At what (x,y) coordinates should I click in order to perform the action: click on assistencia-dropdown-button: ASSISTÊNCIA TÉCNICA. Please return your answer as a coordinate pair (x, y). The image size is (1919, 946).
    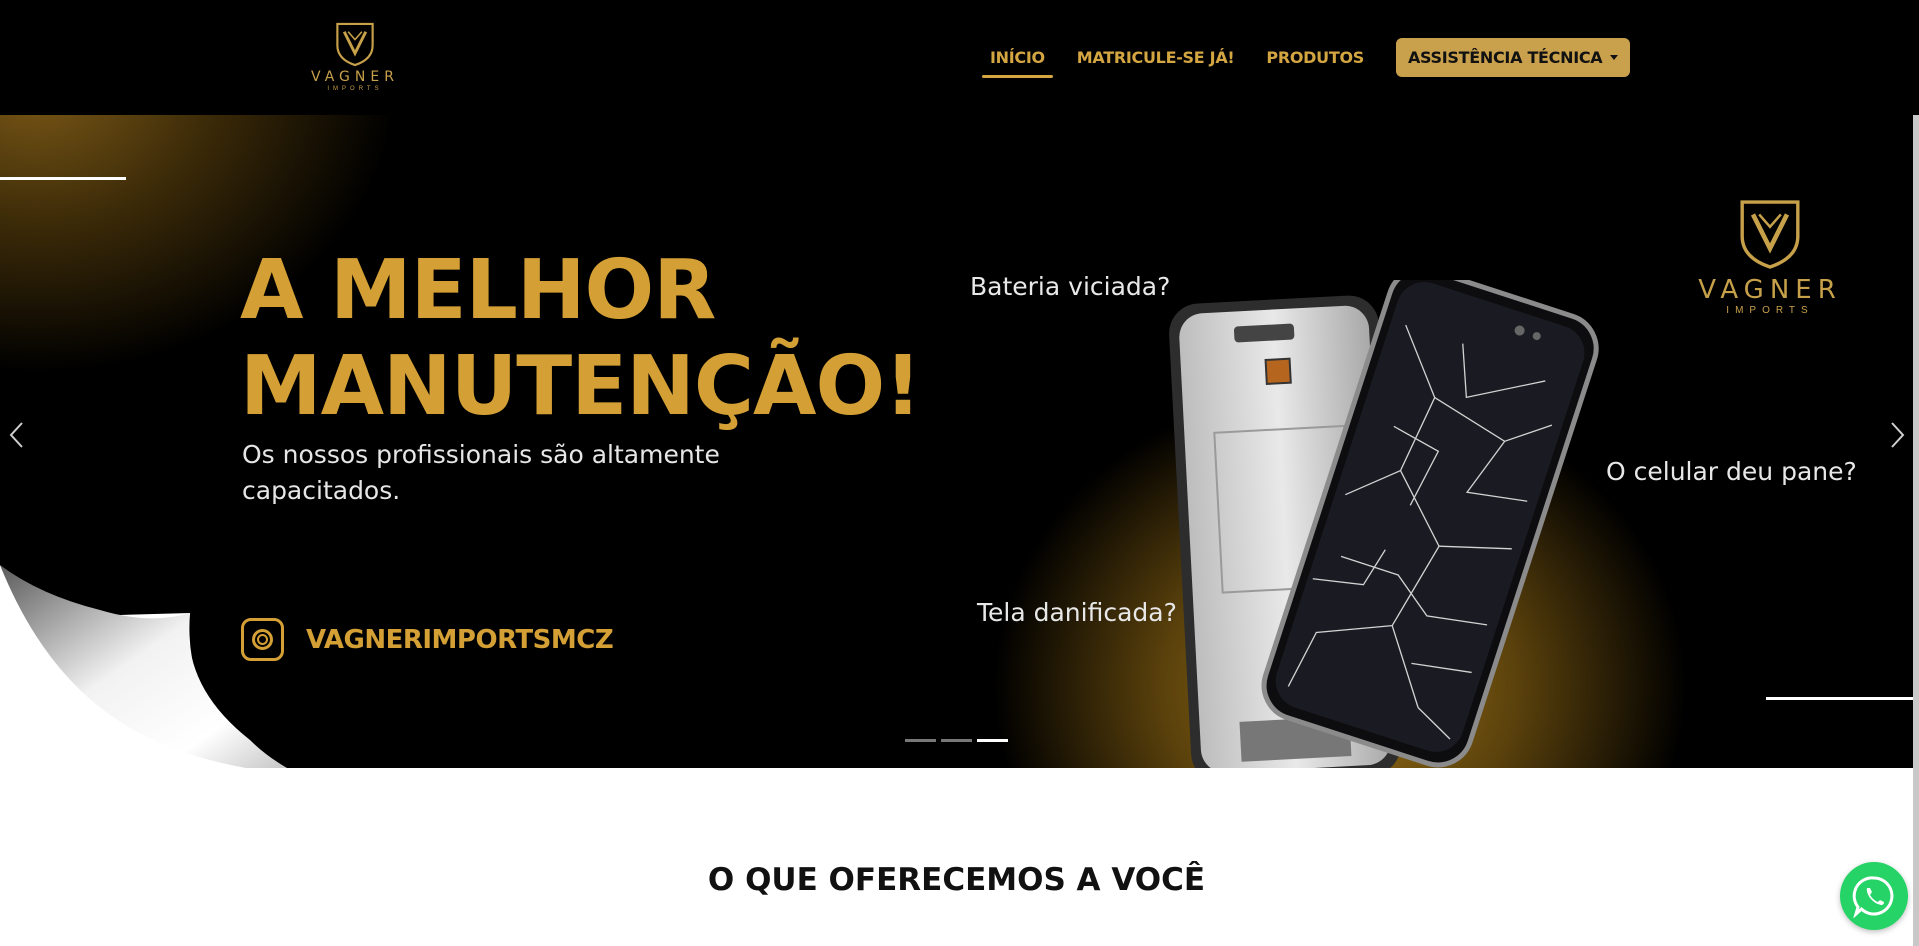
    Looking at the image, I should click on (1513, 57).